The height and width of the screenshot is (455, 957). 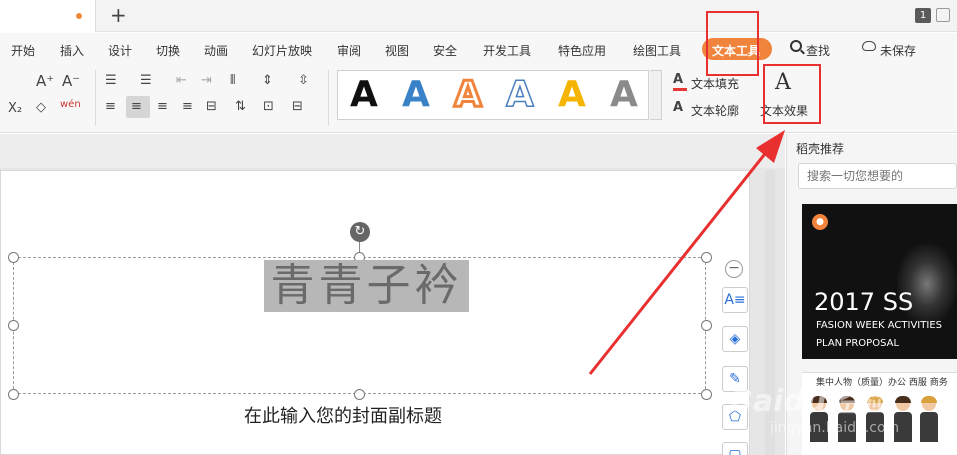 I want to click on tab-insert: 插入, so click(x=72, y=50).